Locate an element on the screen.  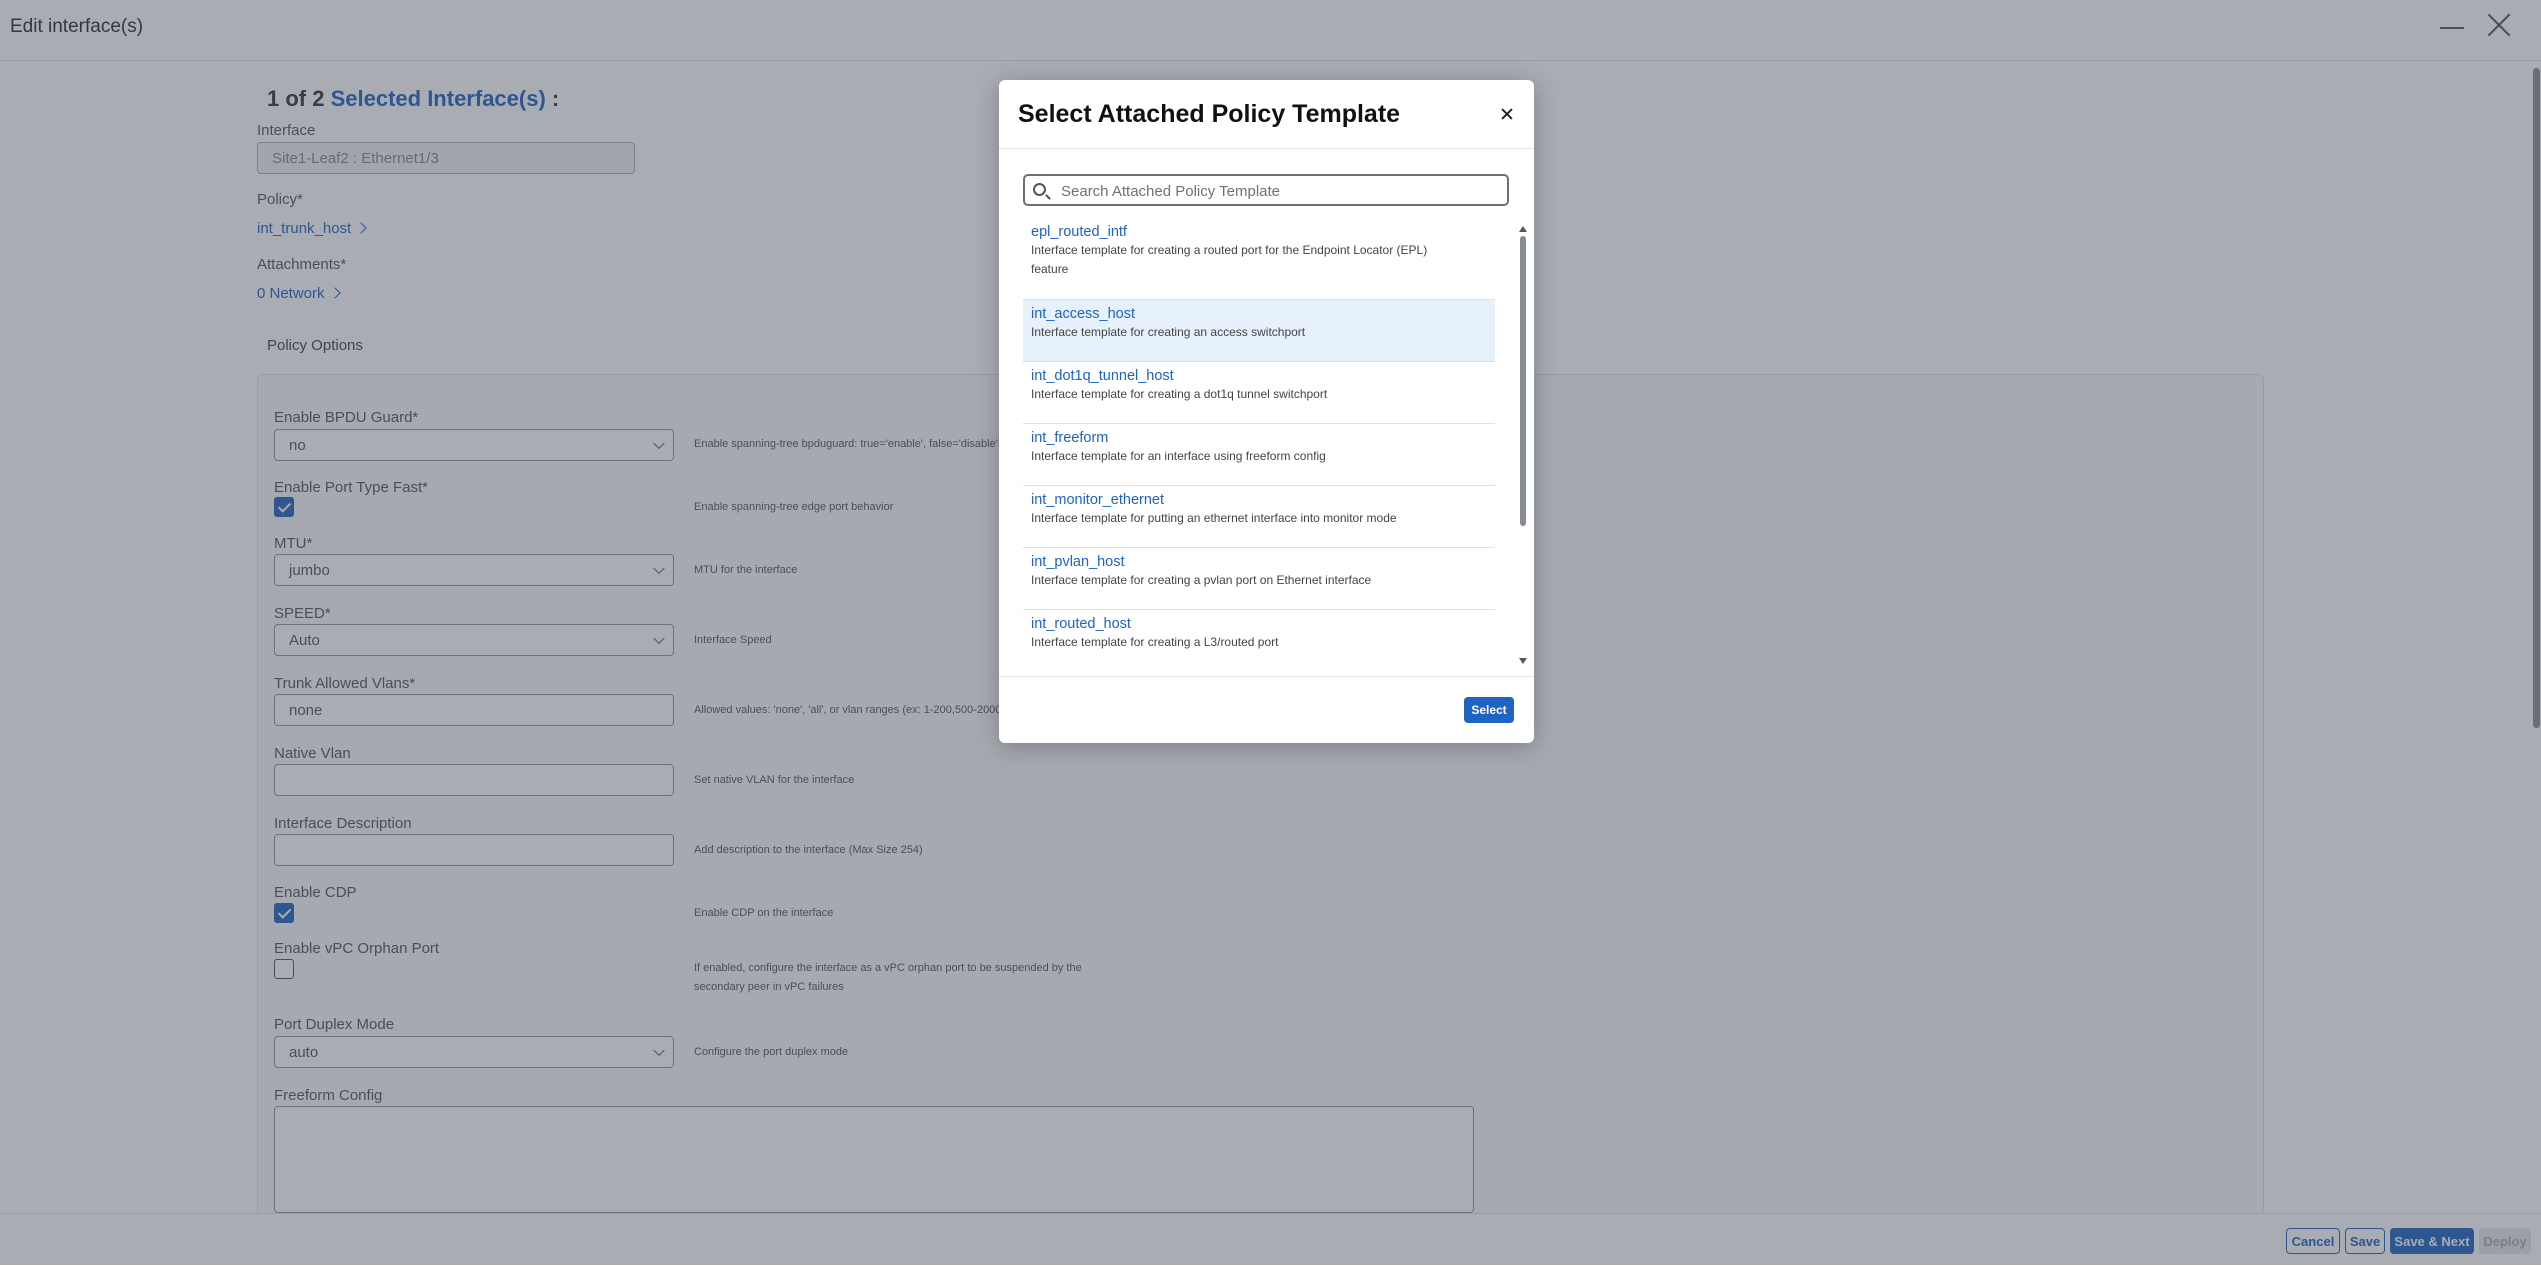
scroll-down-icon is located at coordinates (1523, 661).